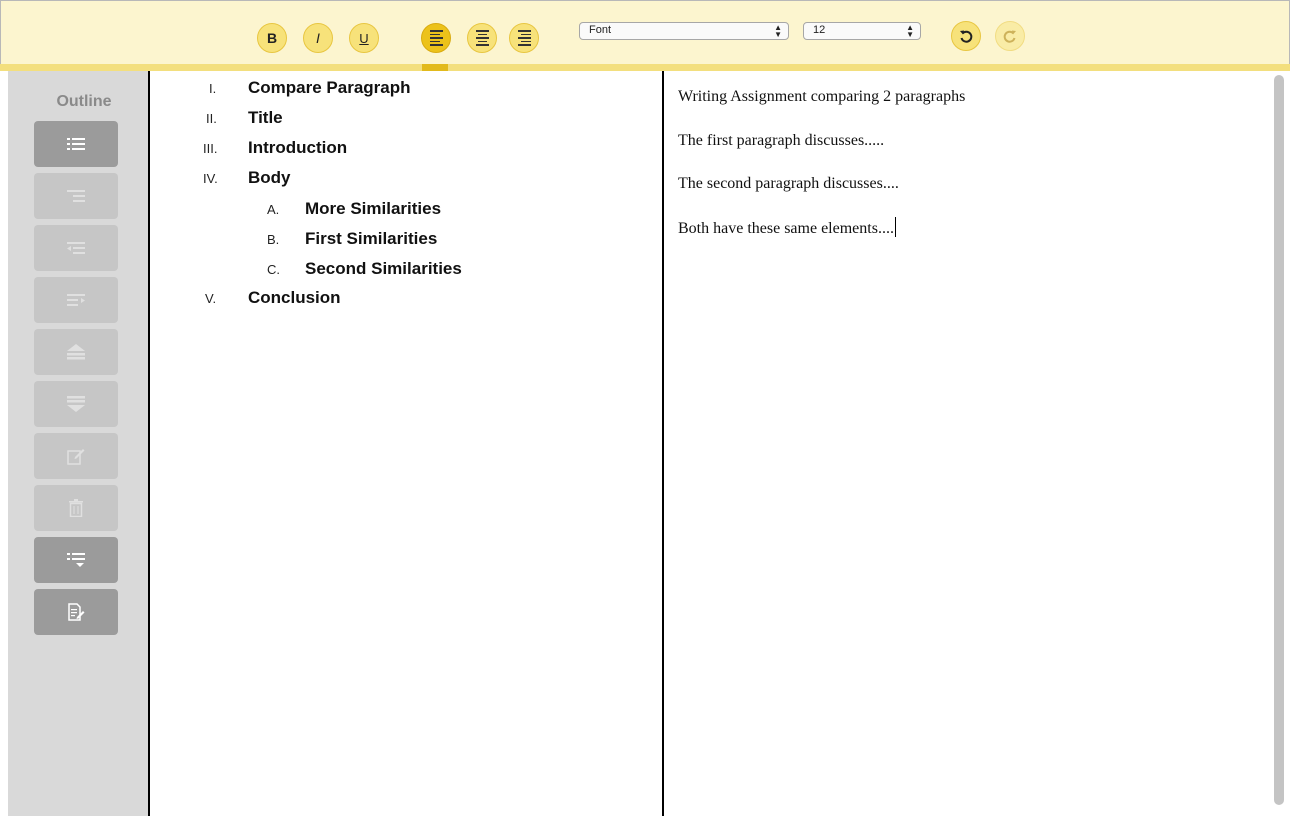  I want to click on list-options-button, so click(76, 560).